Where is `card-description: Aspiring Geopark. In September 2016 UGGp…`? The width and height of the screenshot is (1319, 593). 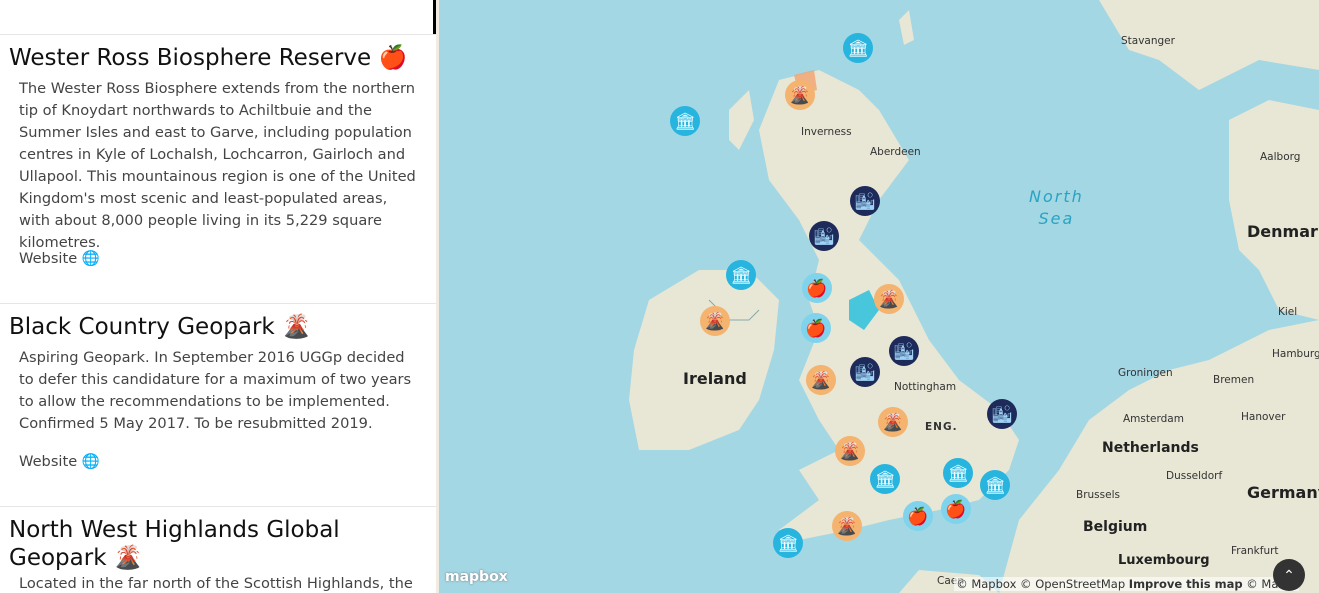 card-description: Aspiring Geopark. In September 2016 UGGp… is located at coordinates (215, 390).